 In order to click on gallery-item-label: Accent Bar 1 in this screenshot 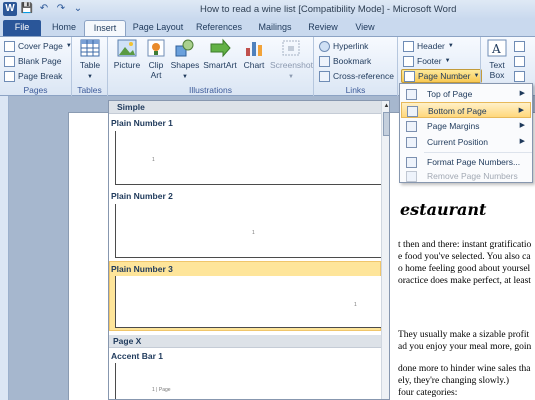, I will do `click(137, 356)`.